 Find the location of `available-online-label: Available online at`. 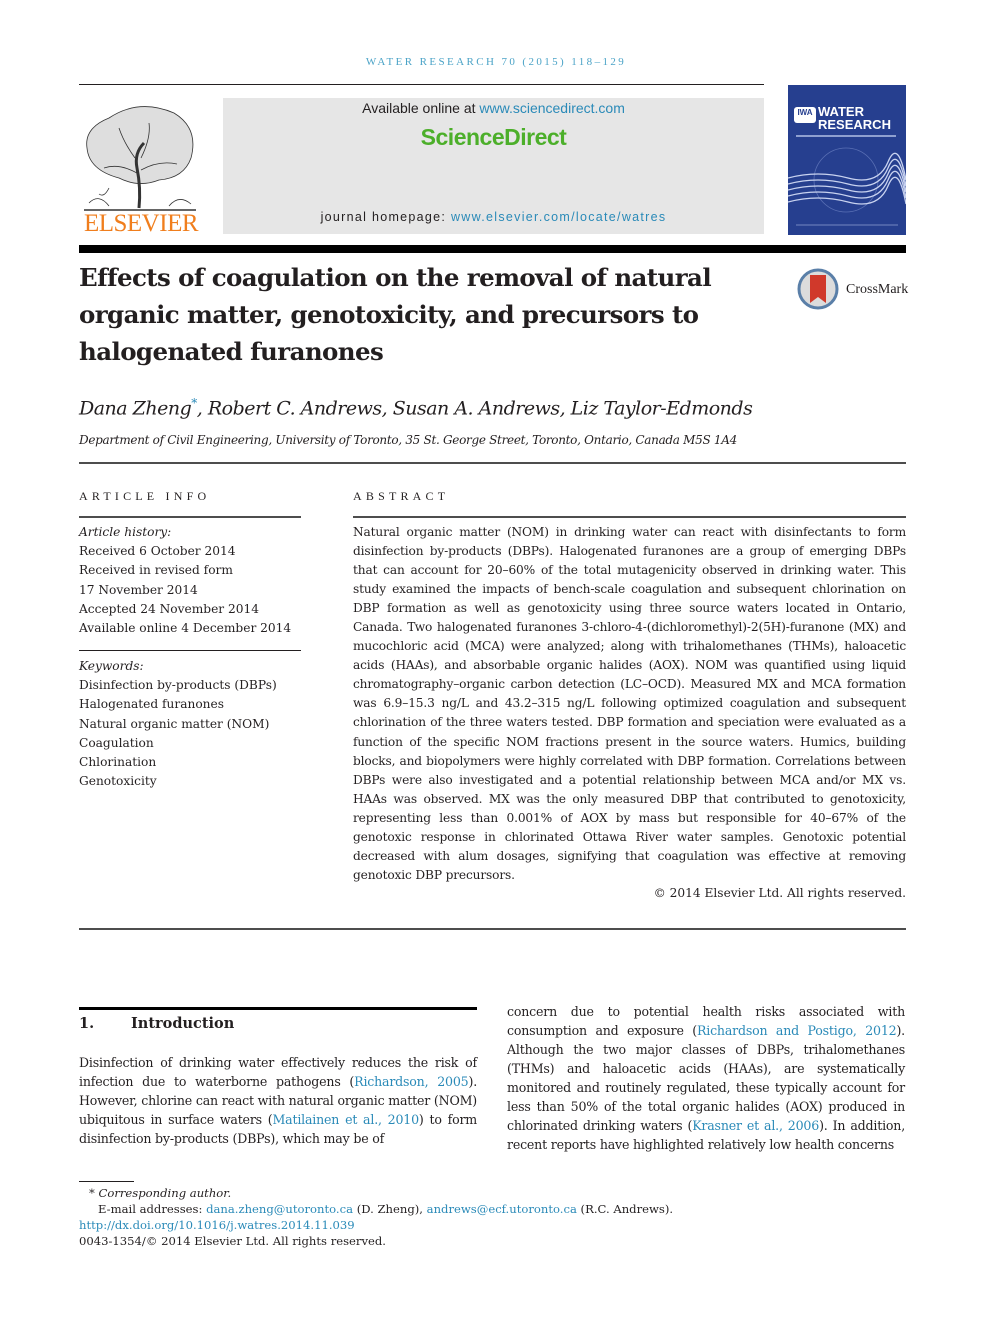

available-online-label: Available online at is located at coordinates (421, 108).